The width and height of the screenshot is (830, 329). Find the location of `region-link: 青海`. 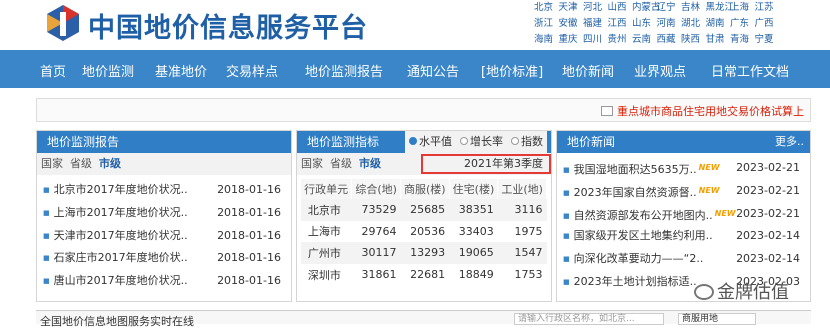

region-link: 青海 is located at coordinates (742, 40).